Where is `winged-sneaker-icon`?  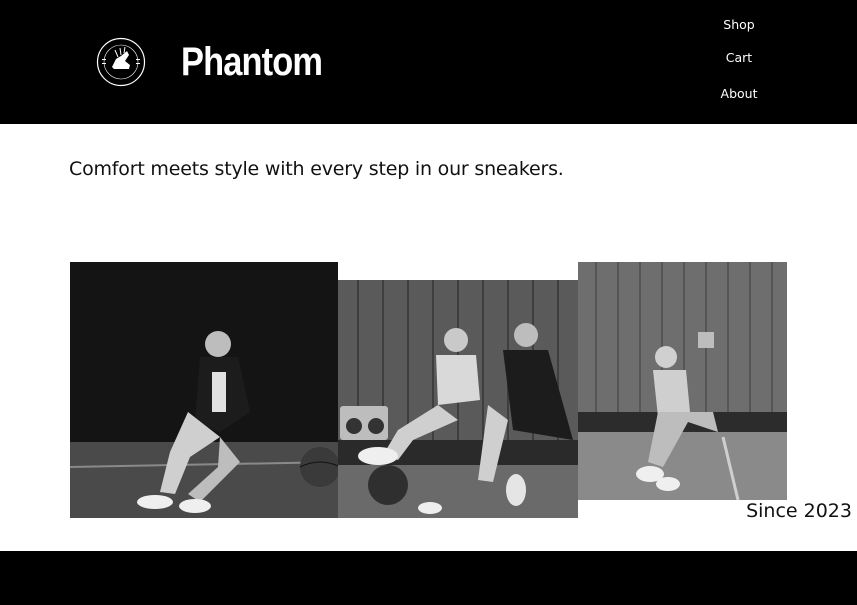 winged-sneaker-icon is located at coordinates (121, 62).